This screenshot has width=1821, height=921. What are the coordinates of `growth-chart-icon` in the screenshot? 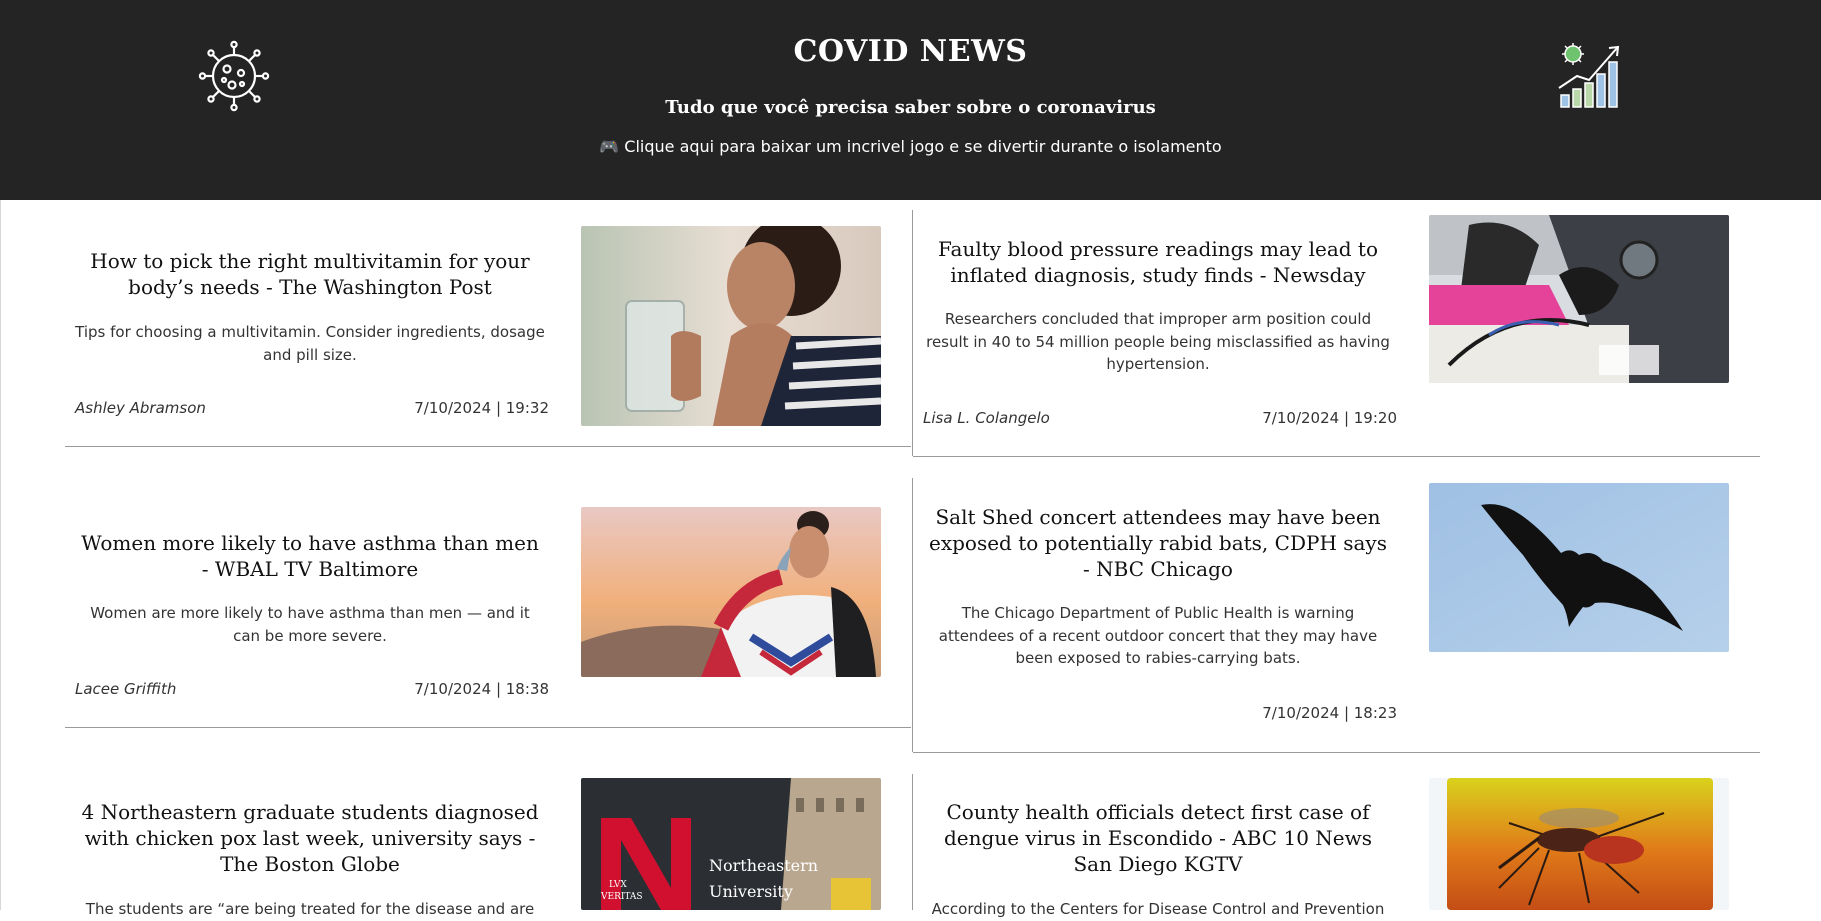 It's located at (1591, 76).